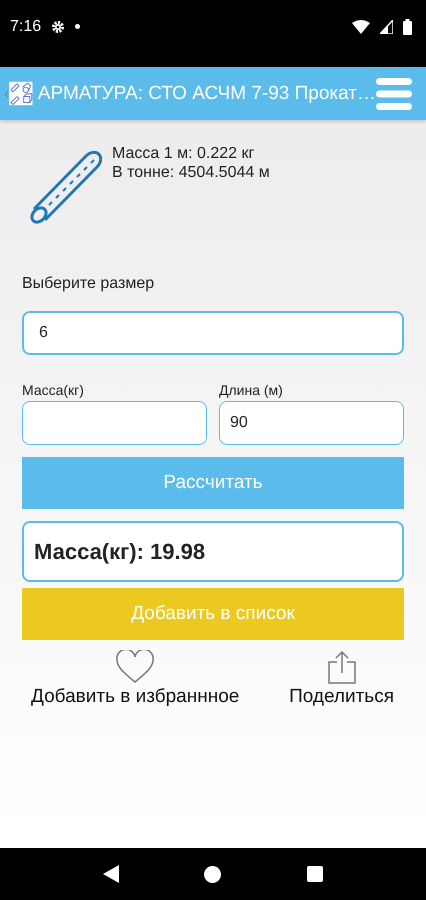 This screenshot has height=900, width=426. Describe the element at coordinates (184, 153) in the screenshot. I see `info-line: Масса 1 м: 0.222 кг` at that location.